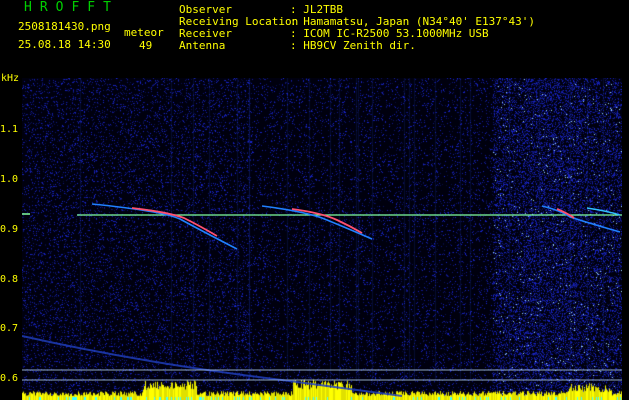 This screenshot has width=629, height=400. What do you see at coordinates (353, 45) in the screenshot?
I see `antenna-value: : HB9CV Zenith dir.` at bounding box center [353, 45].